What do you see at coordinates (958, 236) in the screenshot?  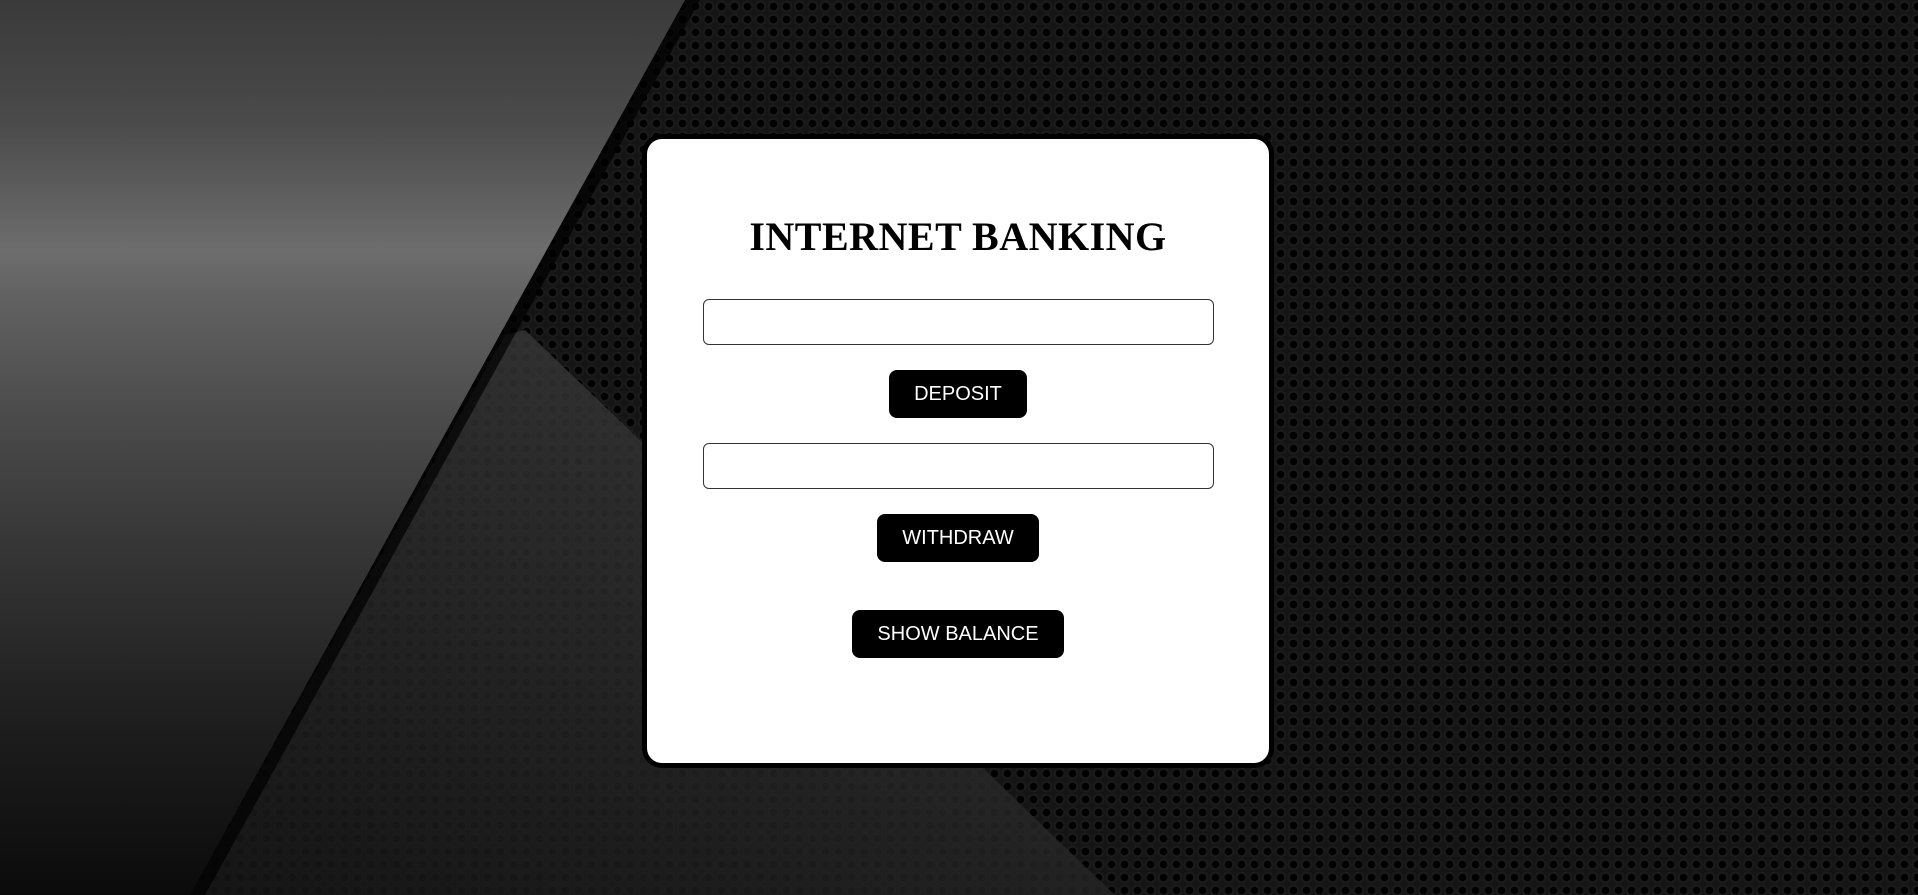 I see `page-title: INTERNET BANKING` at bounding box center [958, 236].